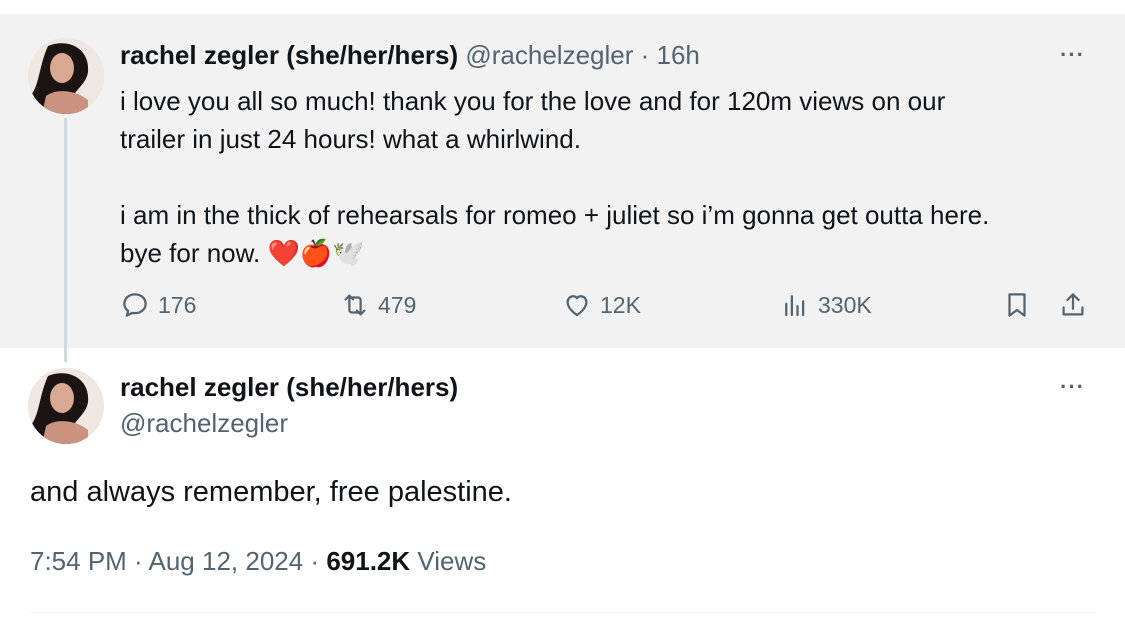  What do you see at coordinates (397, 304) in the screenshot?
I see `repost-count: 479` at bounding box center [397, 304].